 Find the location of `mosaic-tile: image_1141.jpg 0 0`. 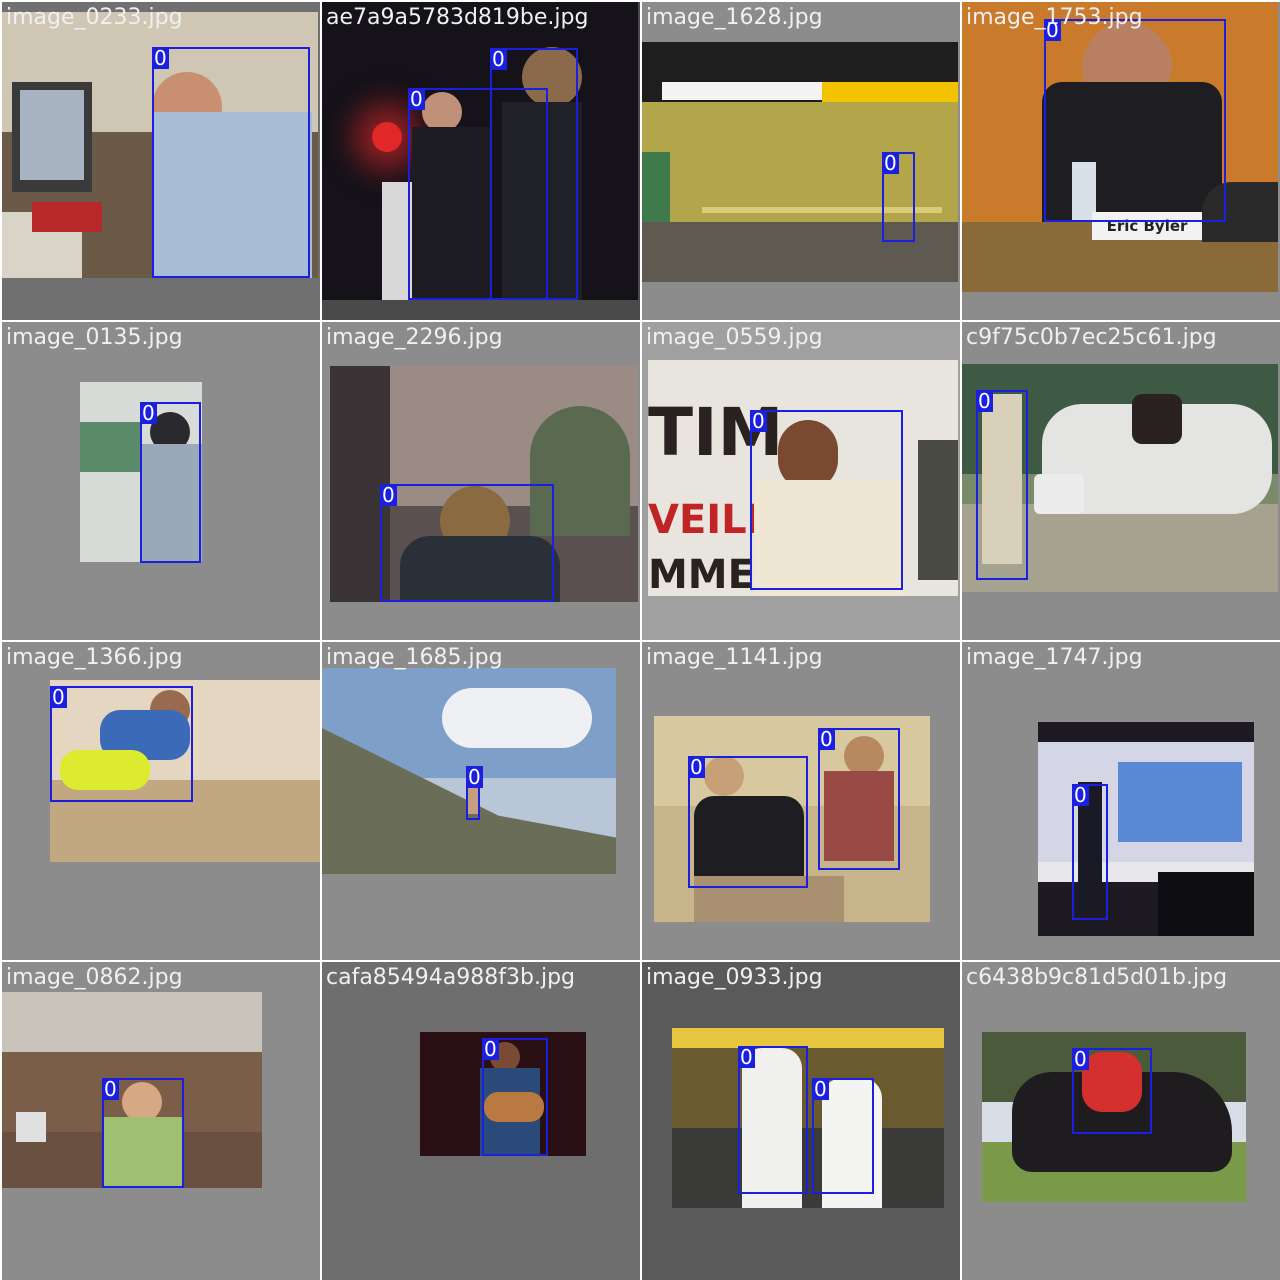

mosaic-tile: image_1141.jpg 0 0 is located at coordinates (801, 801).